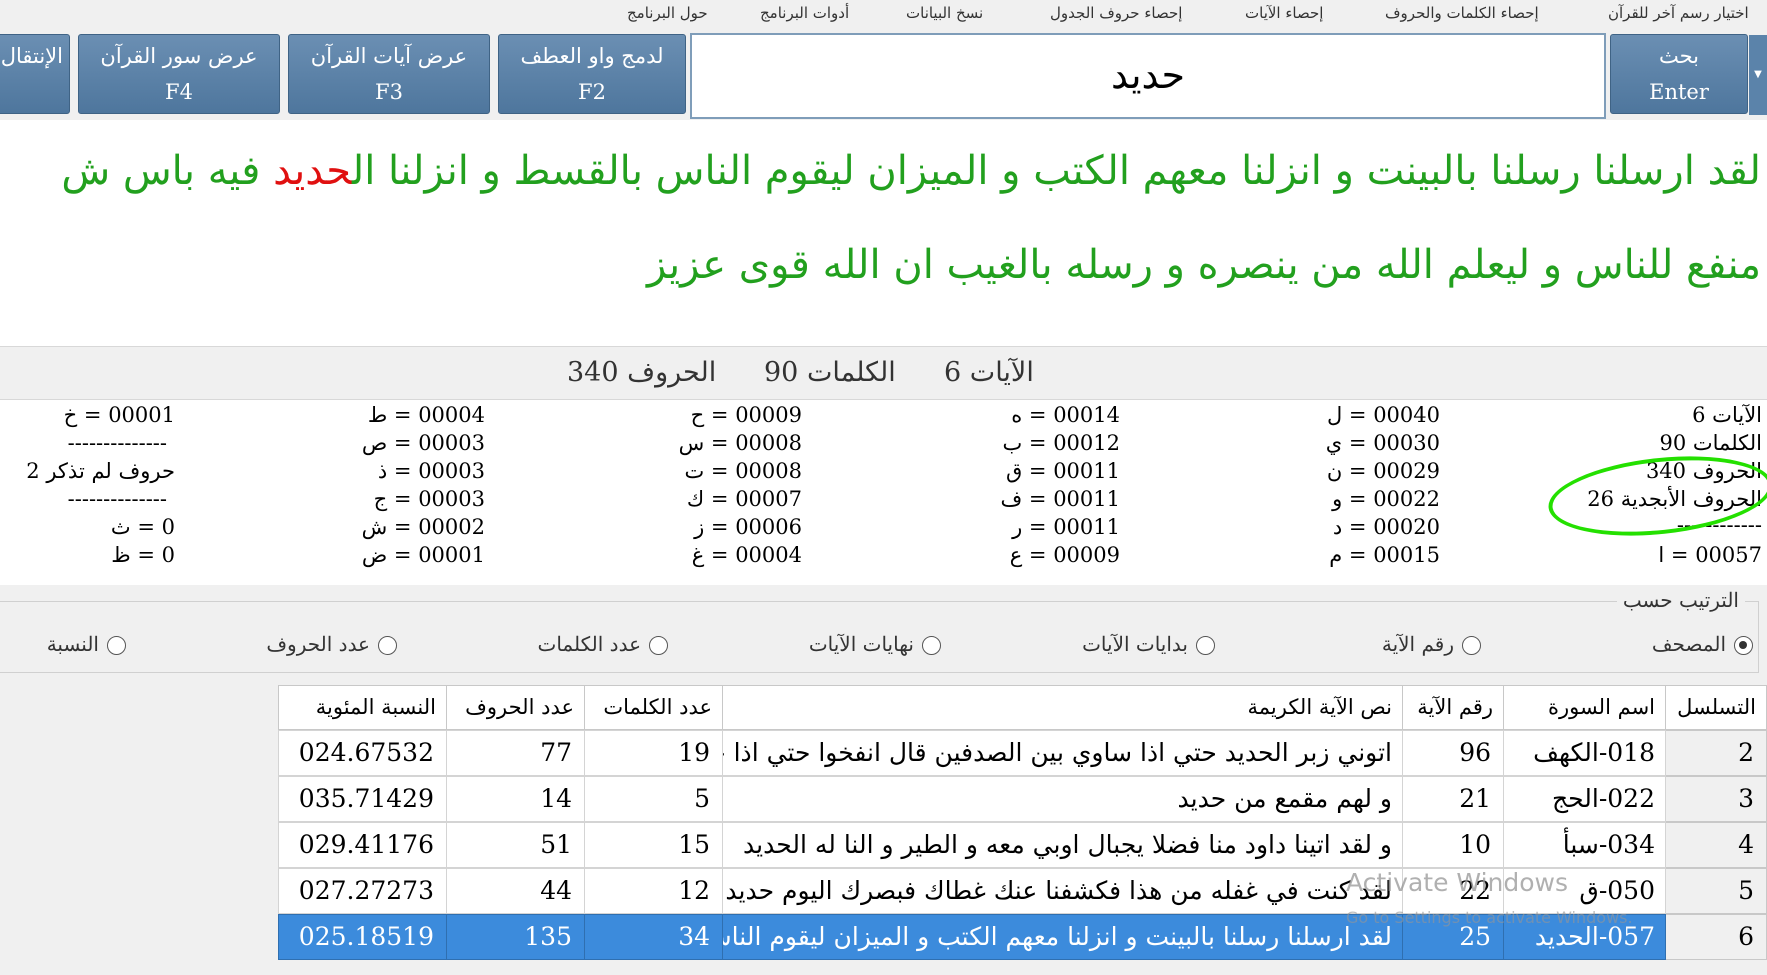 The height and width of the screenshot is (975, 1767). What do you see at coordinates (1453, 799) in the screenshot?
I see `cell-ayah: 21` at bounding box center [1453, 799].